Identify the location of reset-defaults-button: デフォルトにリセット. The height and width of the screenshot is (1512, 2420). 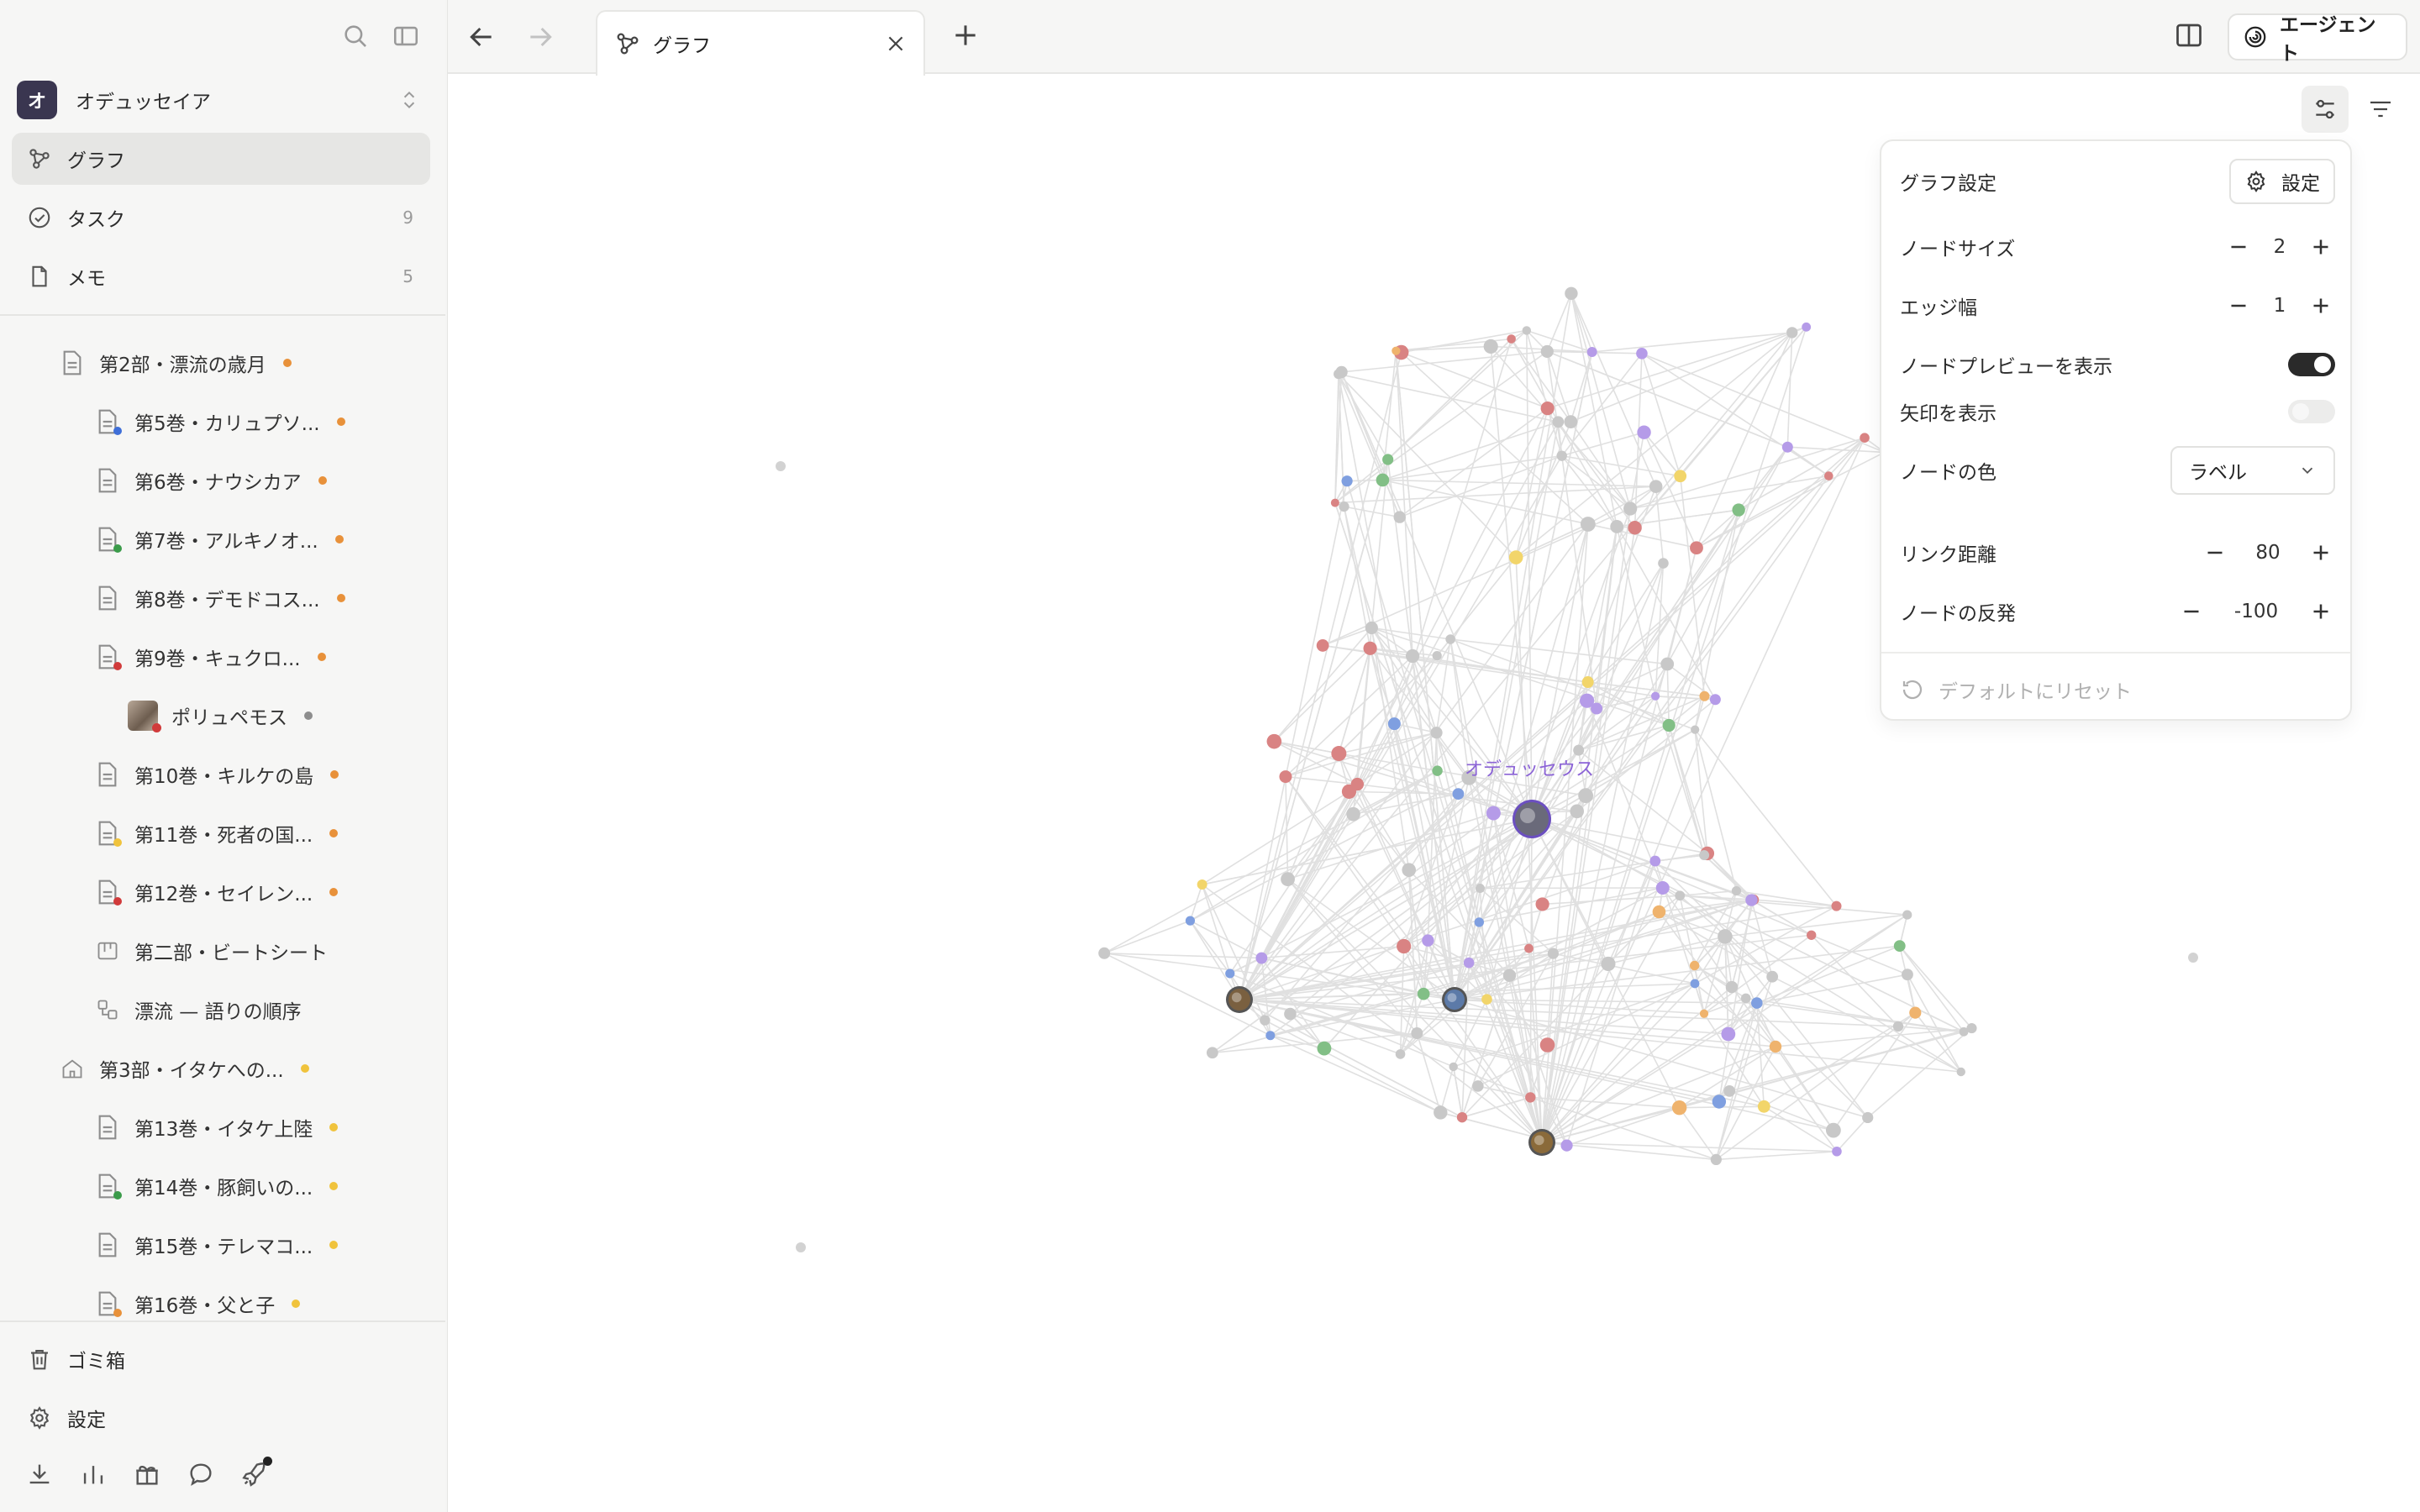
(2016, 690).